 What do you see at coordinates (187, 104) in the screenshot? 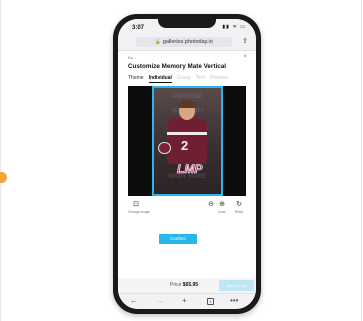
I see `player-hair` at bounding box center [187, 104].